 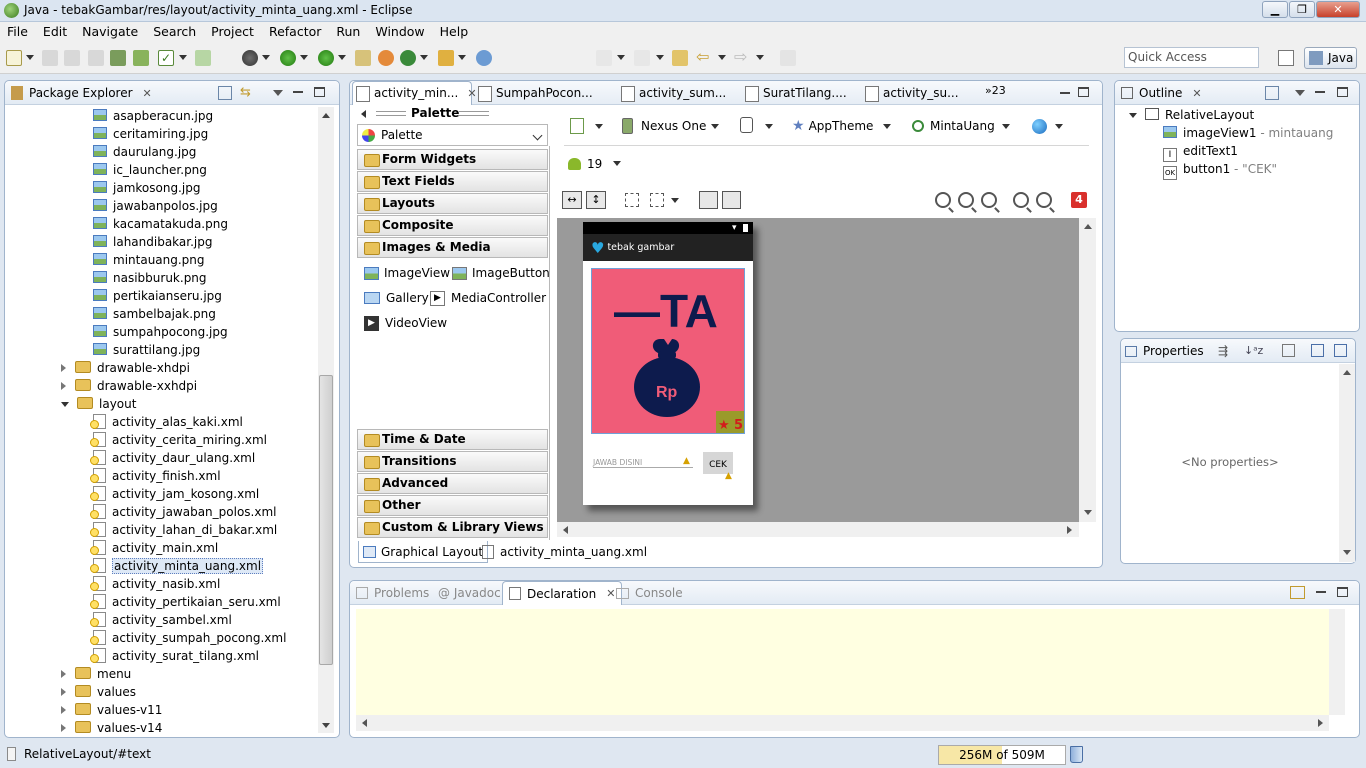 What do you see at coordinates (788, 58) in the screenshot?
I see `pin-editor-icon` at bounding box center [788, 58].